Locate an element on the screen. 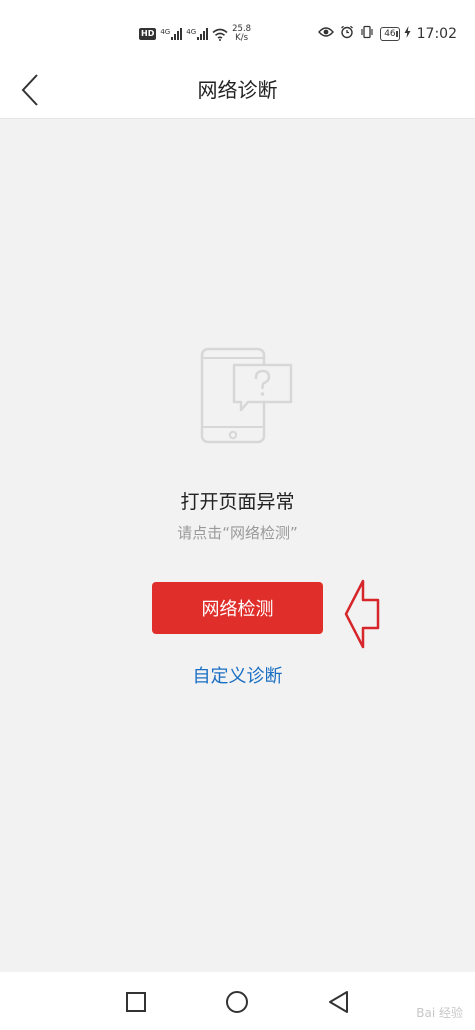 This screenshot has height=1030, width=475. status-bar: HD 4G 4G 25.8 K/s 46 17:02 is located at coordinates (237, 31).